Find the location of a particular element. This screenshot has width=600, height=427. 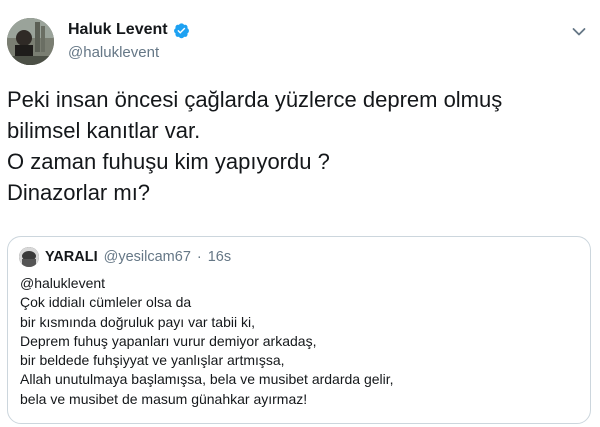

author-display-name: Haluk Levent is located at coordinates (118, 30).